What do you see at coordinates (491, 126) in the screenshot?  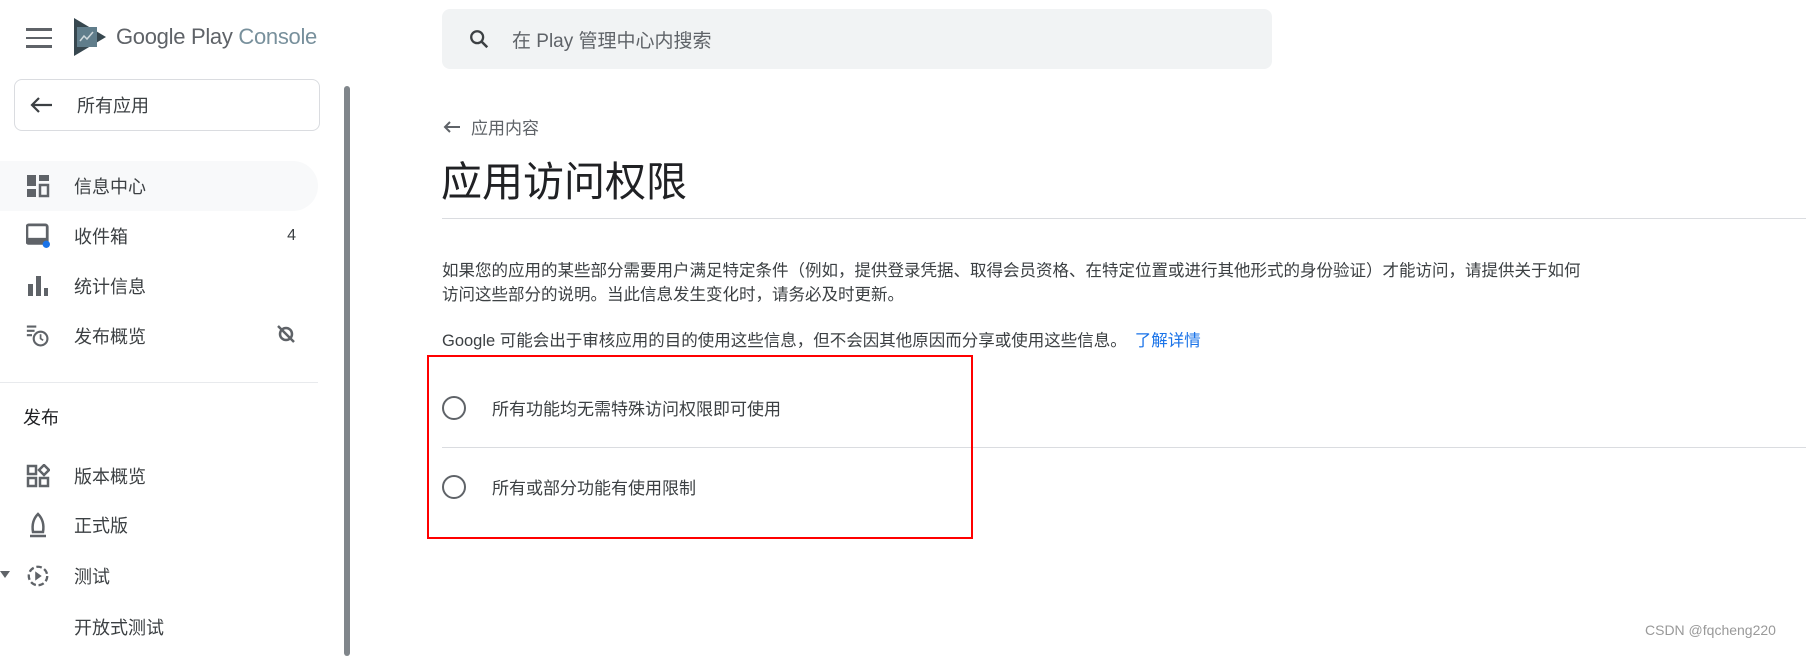 I see `breadcrumb-app-content: 应用内容` at bounding box center [491, 126].